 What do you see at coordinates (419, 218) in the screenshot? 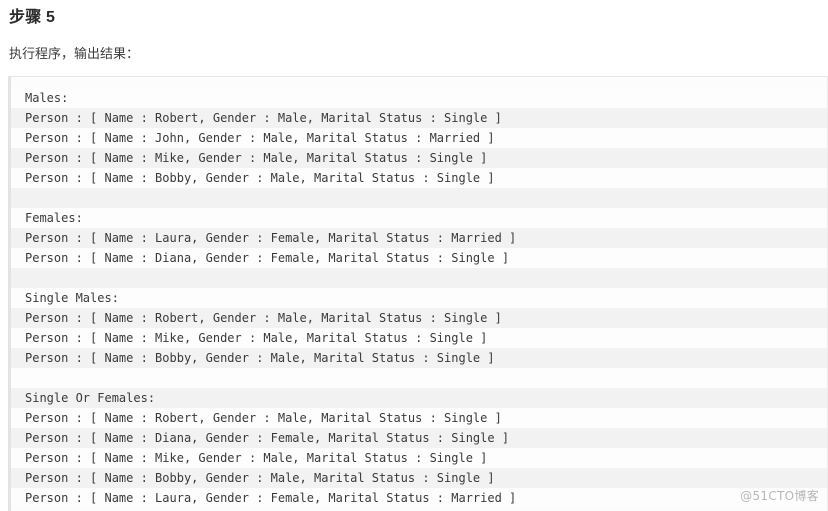
I see `code-line: Females:` at bounding box center [419, 218].